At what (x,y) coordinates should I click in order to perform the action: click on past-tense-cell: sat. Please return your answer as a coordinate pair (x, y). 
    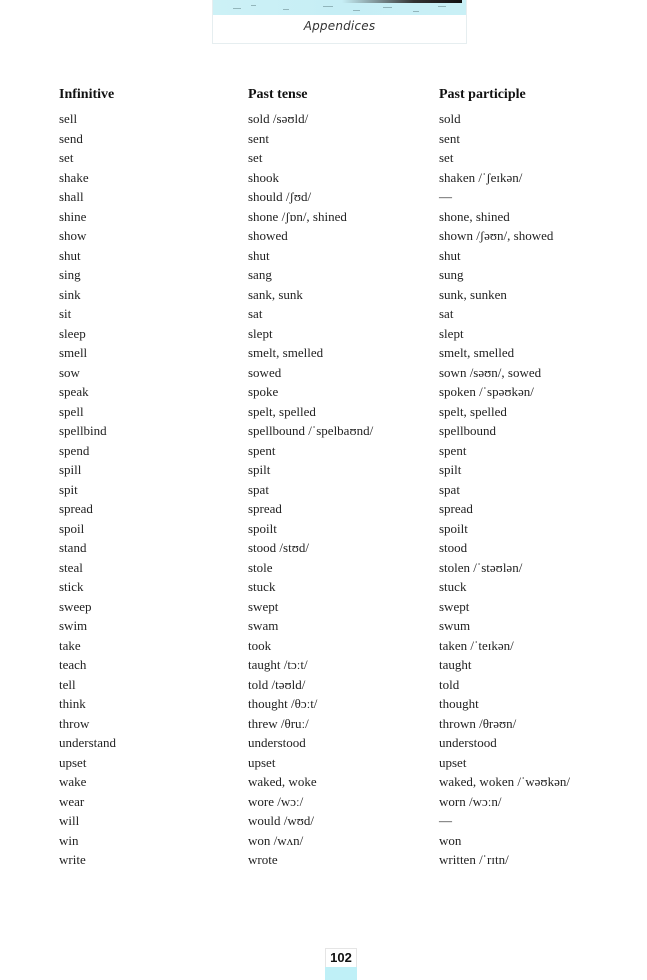
    Looking at the image, I should click on (255, 313).